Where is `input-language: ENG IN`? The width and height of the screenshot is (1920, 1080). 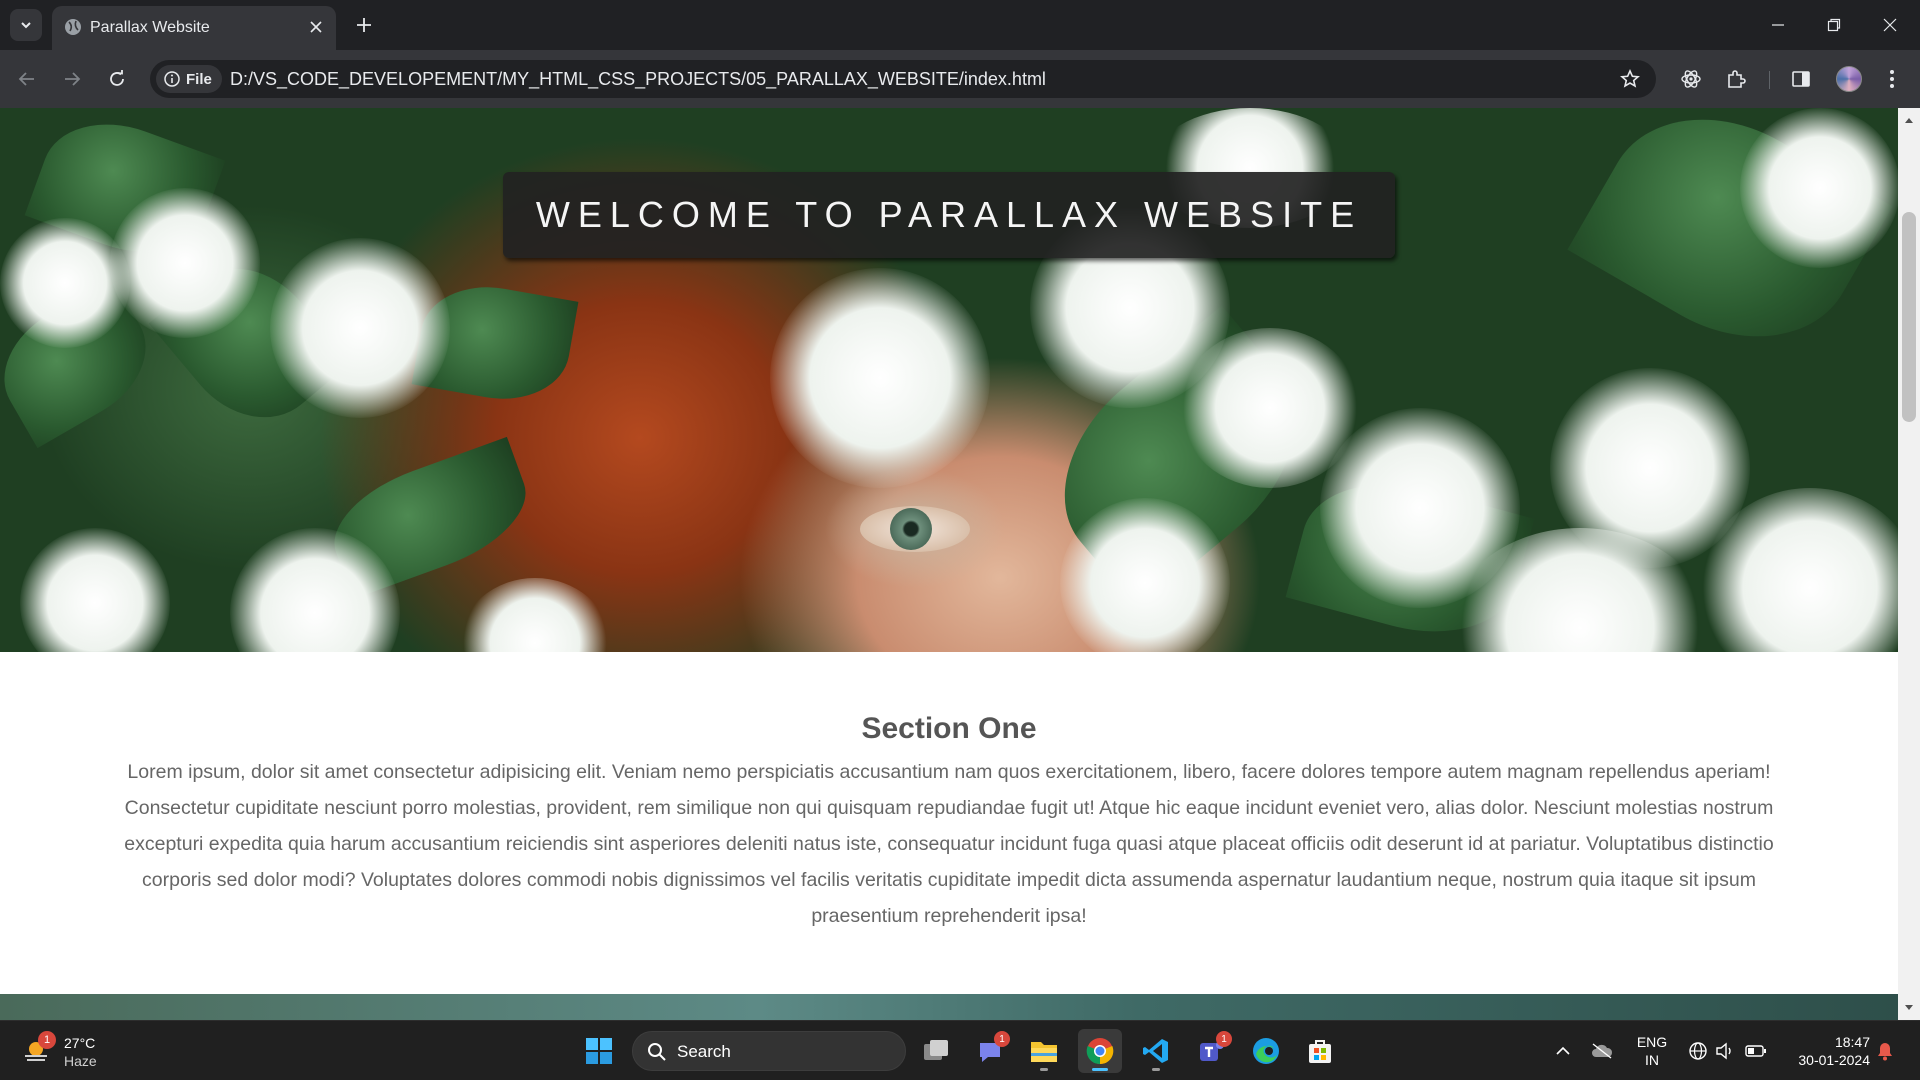 input-language: ENG IN is located at coordinates (1652, 1051).